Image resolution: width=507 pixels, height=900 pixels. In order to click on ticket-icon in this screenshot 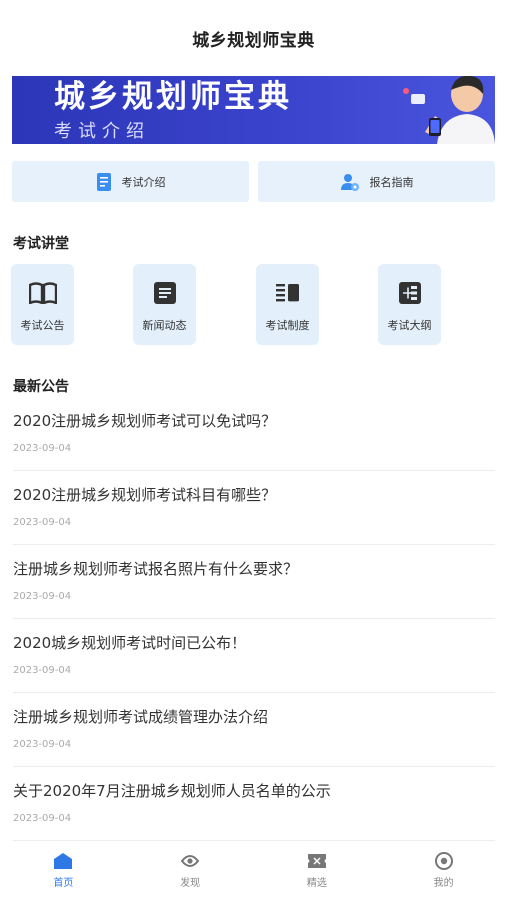, I will do `click(316, 861)`.